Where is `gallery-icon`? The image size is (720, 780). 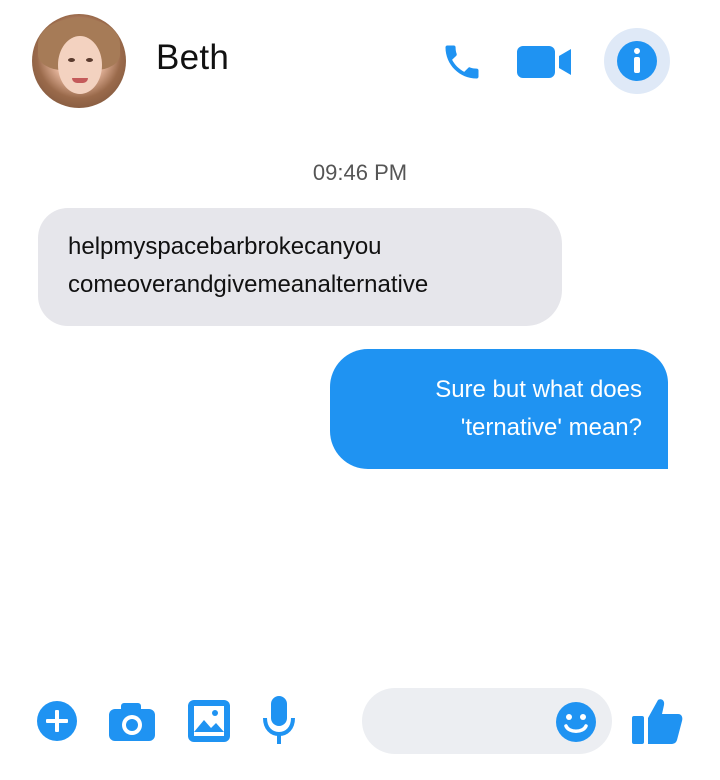
gallery-icon is located at coordinates (209, 721).